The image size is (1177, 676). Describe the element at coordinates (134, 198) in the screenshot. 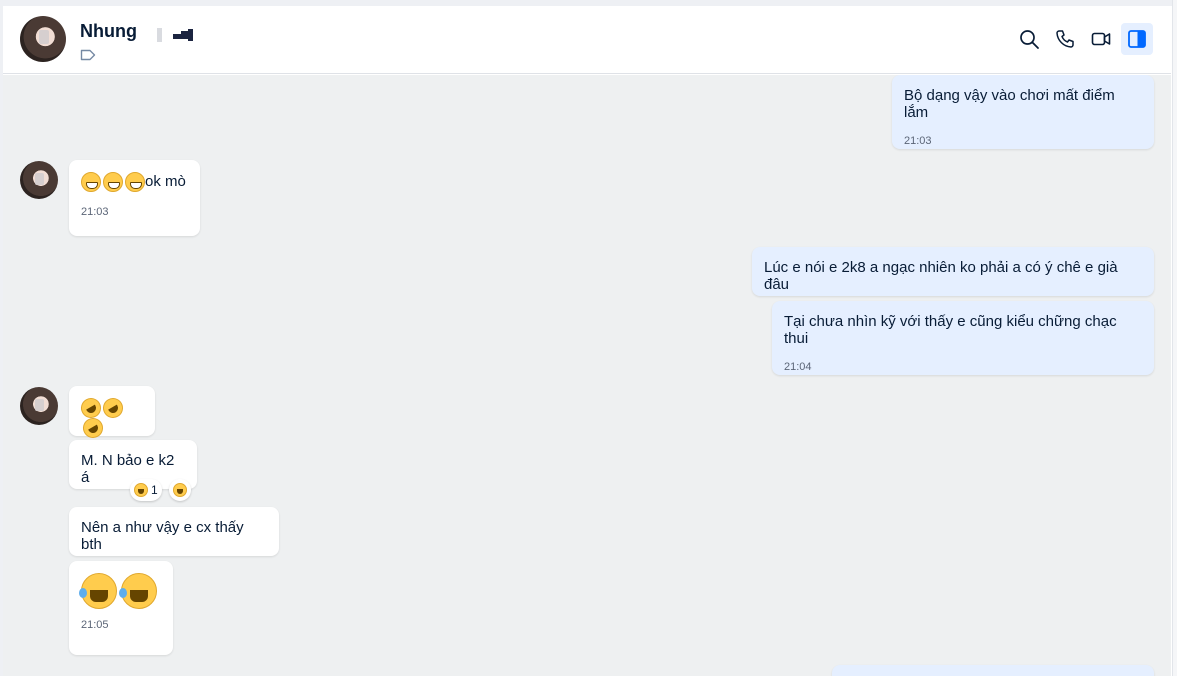

I see `message-received: ok mò 21:03` at that location.